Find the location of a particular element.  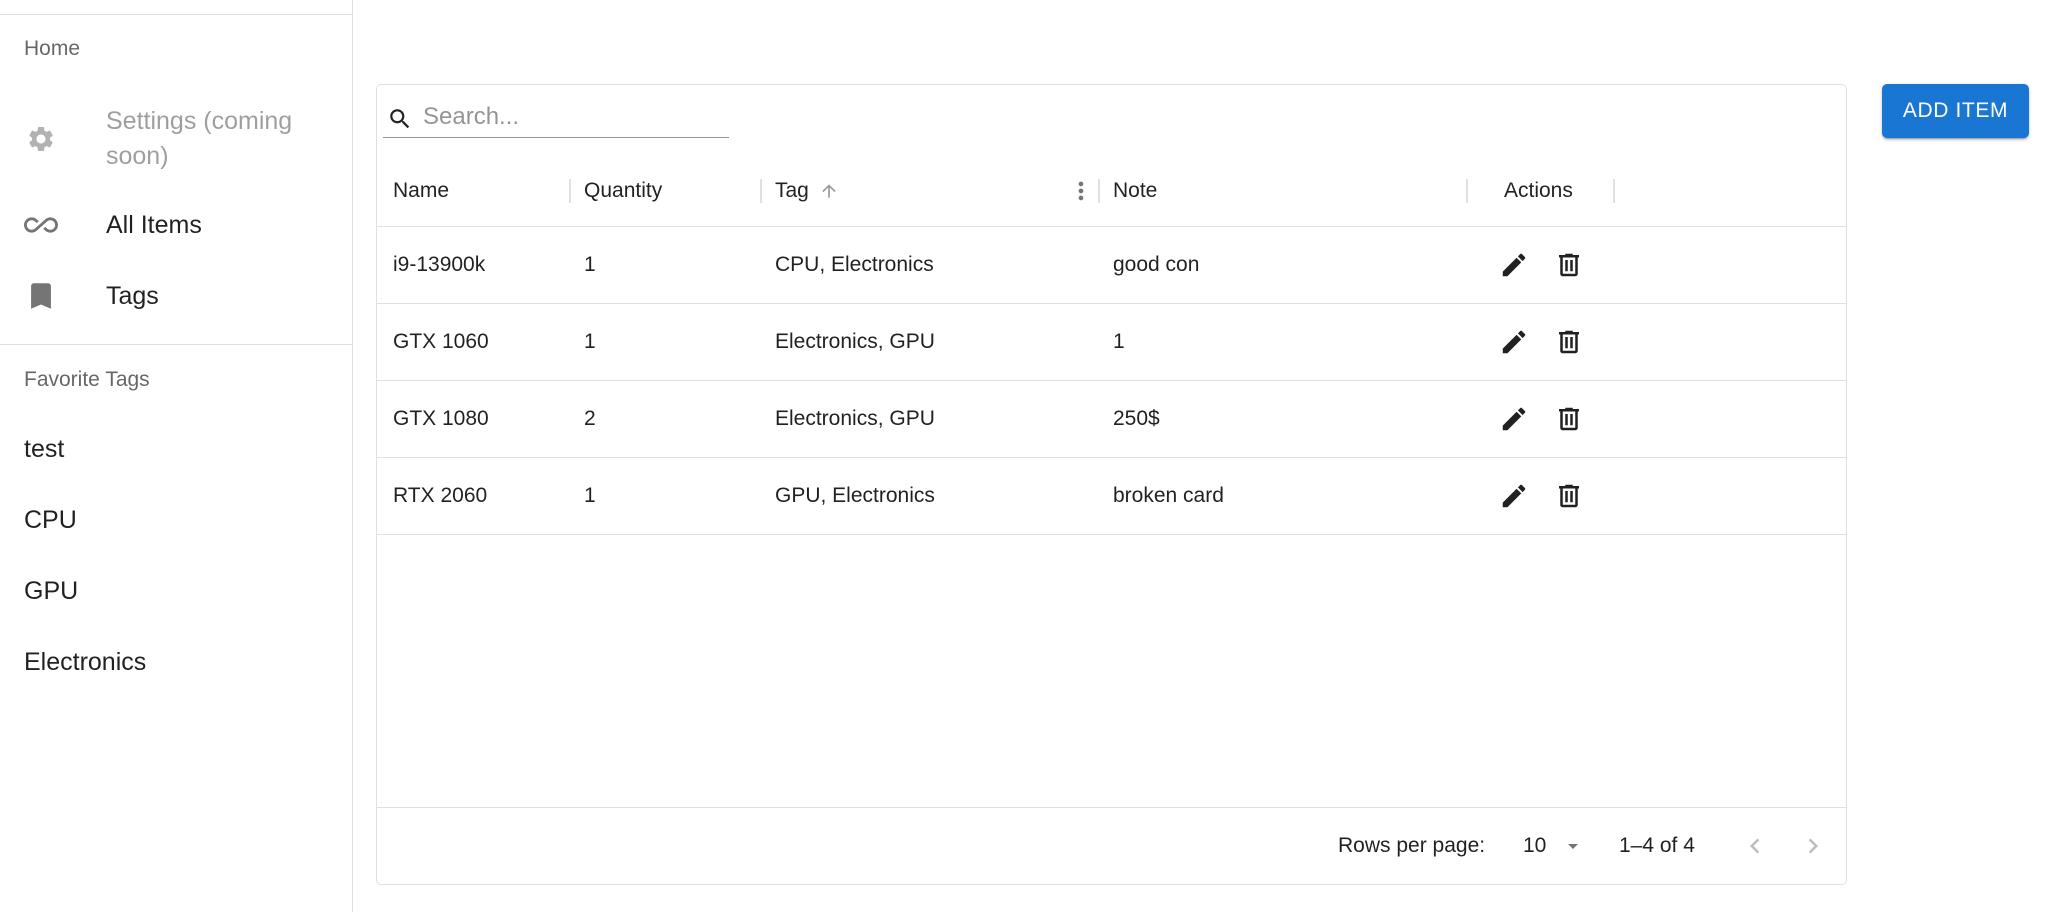

cell-note: good con is located at coordinates (1156, 264).